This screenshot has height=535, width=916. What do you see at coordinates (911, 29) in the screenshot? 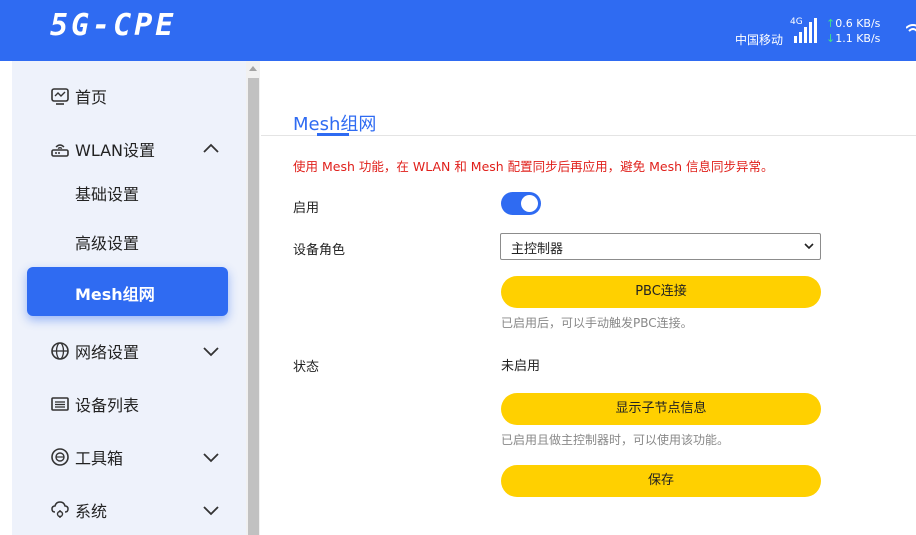
I see `wifi-icon` at bounding box center [911, 29].